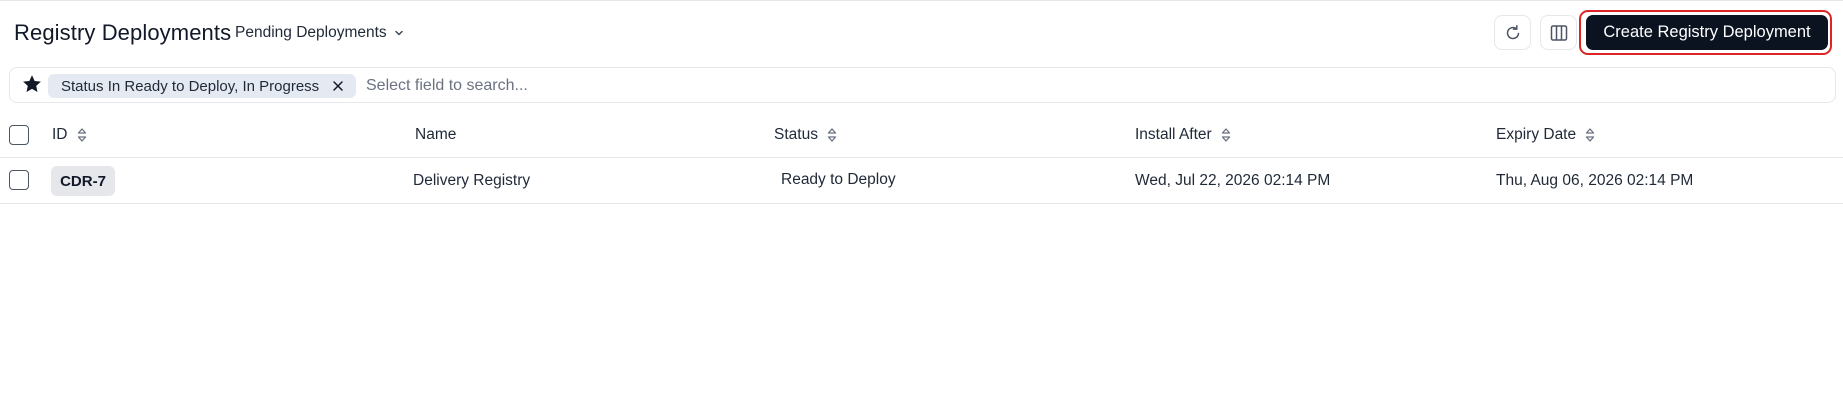  What do you see at coordinates (796, 134) in the screenshot?
I see `column-header-label: Status` at bounding box center [796, 134].